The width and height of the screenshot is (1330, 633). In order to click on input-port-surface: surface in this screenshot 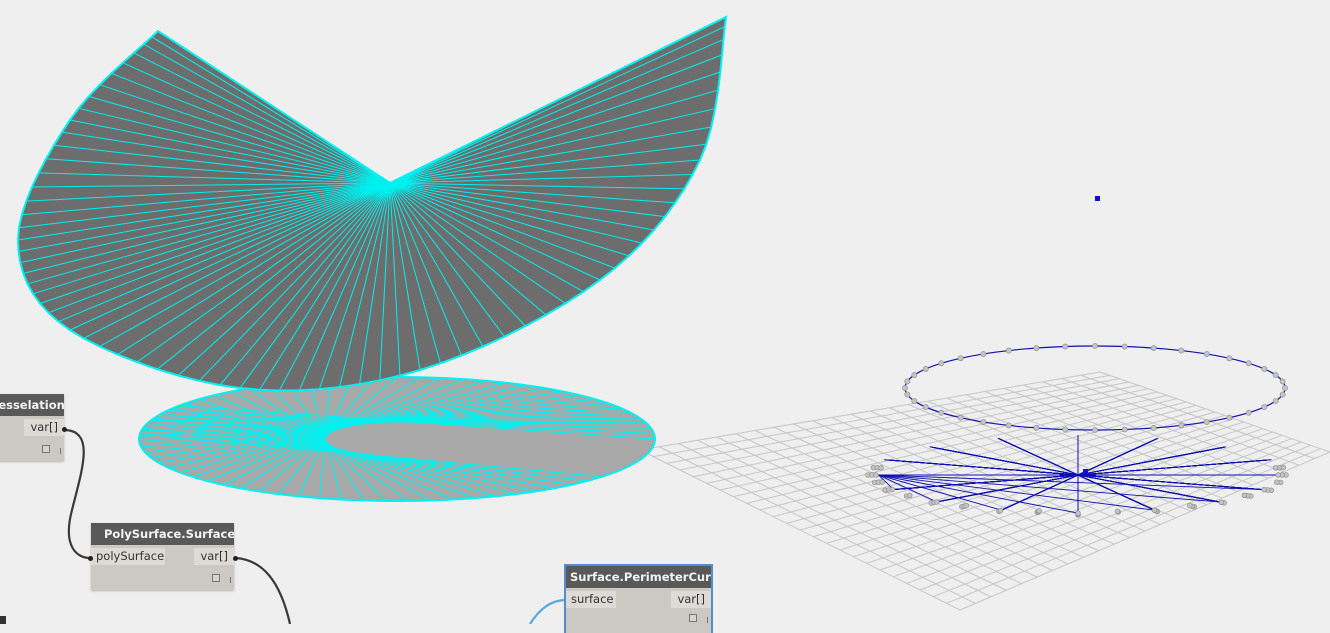, I will do `click(591, 599)`.